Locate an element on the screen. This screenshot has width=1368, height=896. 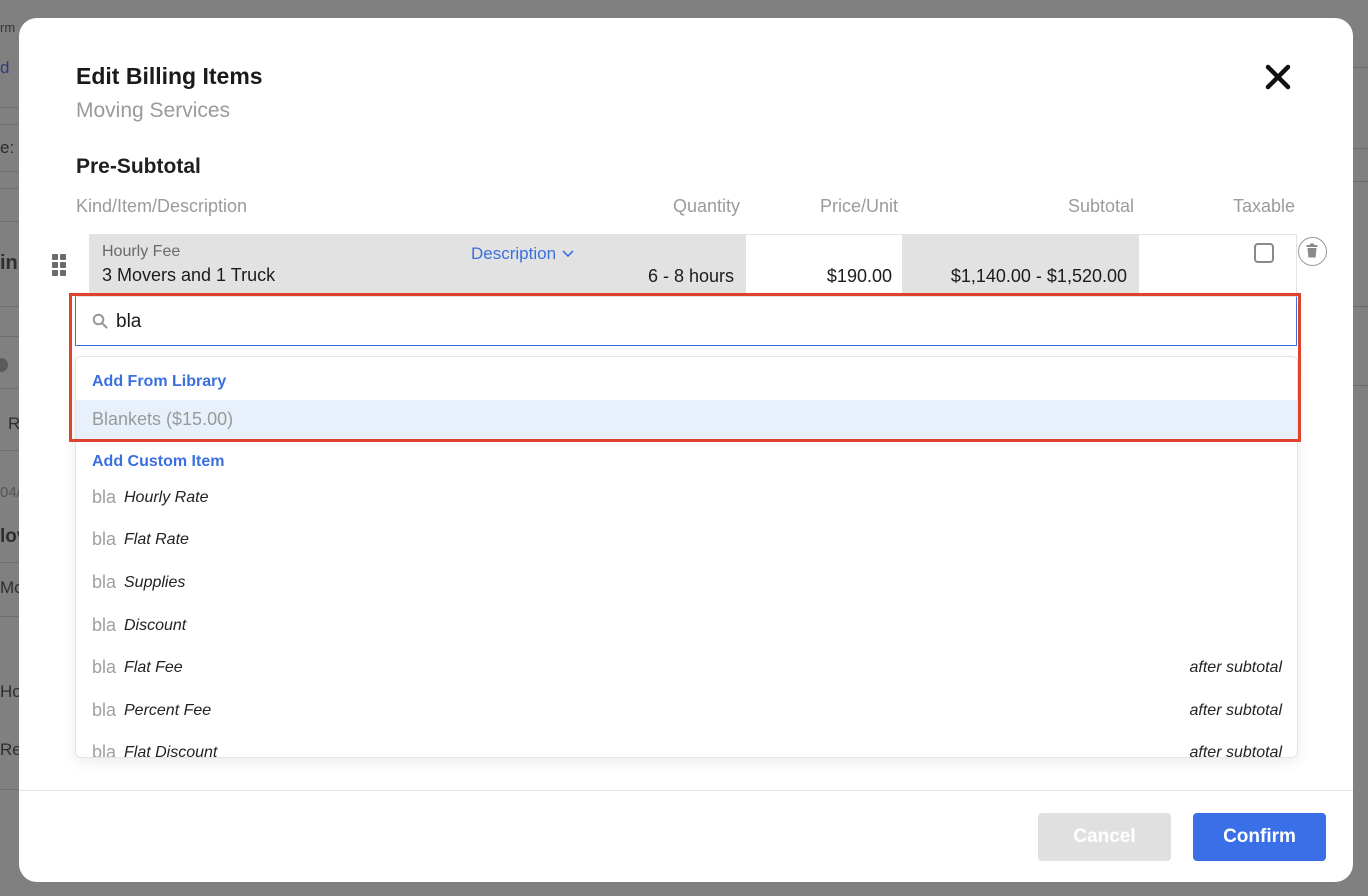
drag-handle-icon is located at coordinates (60, 266).